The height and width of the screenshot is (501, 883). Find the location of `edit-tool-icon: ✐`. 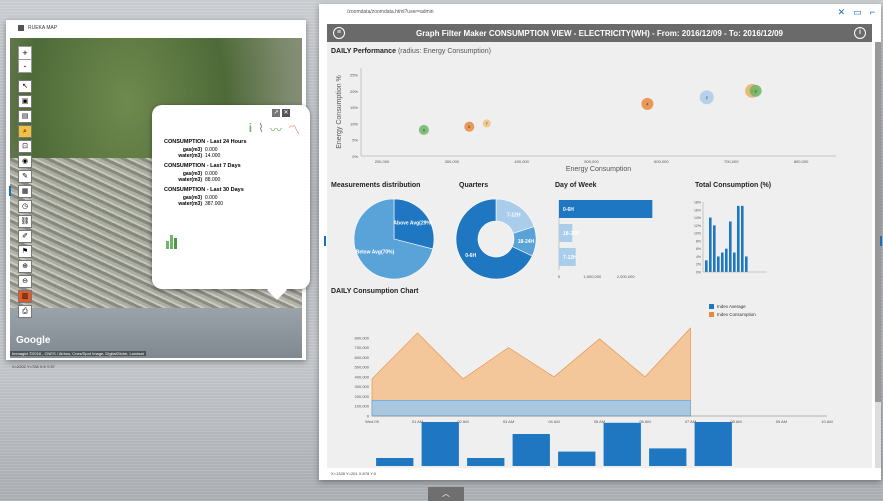

edit-tool-icon: ✐ is located at coordinates (25, 236).